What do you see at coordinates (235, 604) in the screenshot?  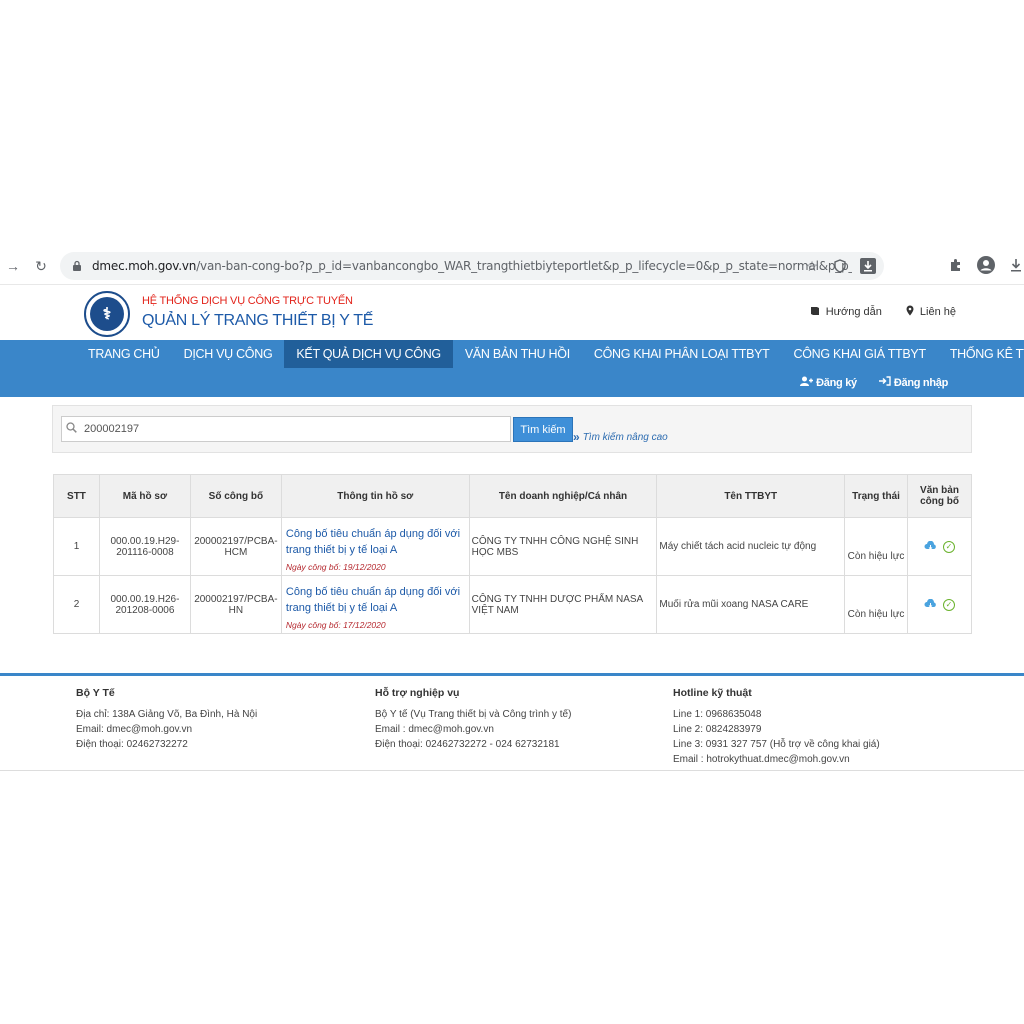 I see `cell-so-cong-bo: 200002197/PCBA-HN` at bounding box center [235, 604].